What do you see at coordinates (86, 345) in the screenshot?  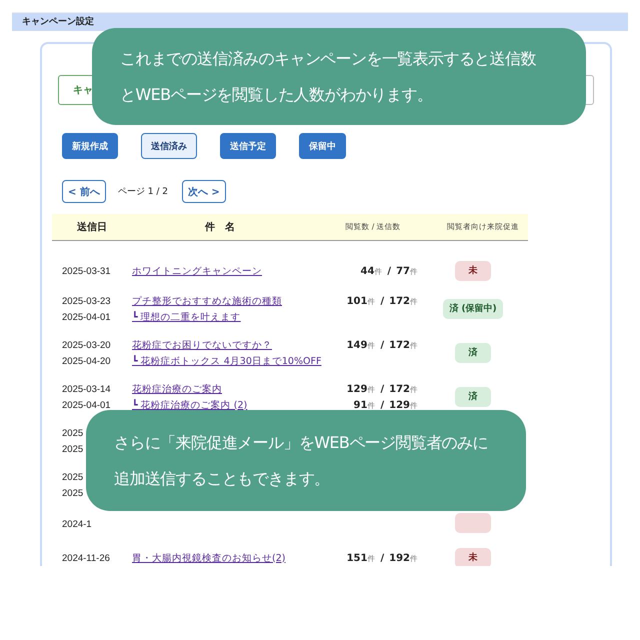 I see `send-date: 2025-03-20` at bounding box center [86, 345].